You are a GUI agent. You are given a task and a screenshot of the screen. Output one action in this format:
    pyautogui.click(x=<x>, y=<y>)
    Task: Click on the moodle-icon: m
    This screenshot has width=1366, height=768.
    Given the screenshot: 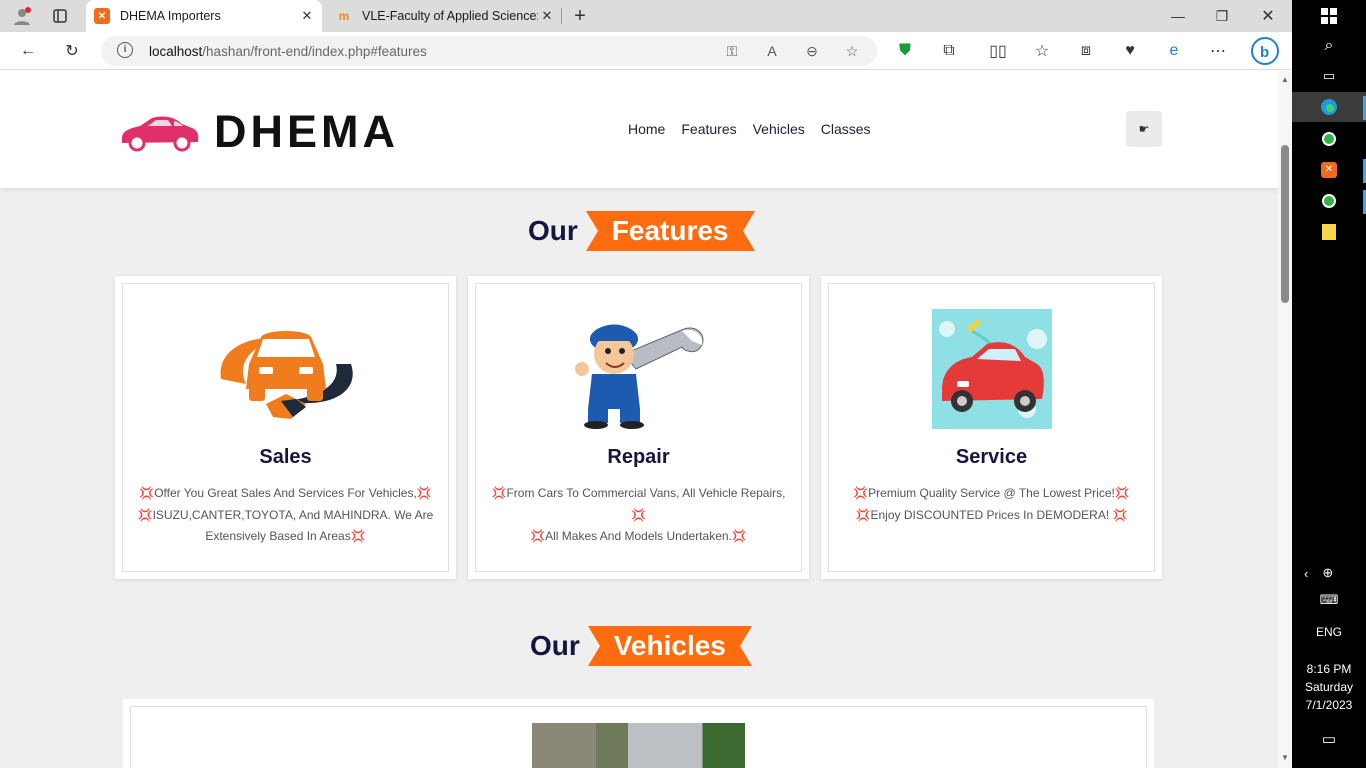 What is the action you would take?
    pyautogui.click(x=344, y=16)
    